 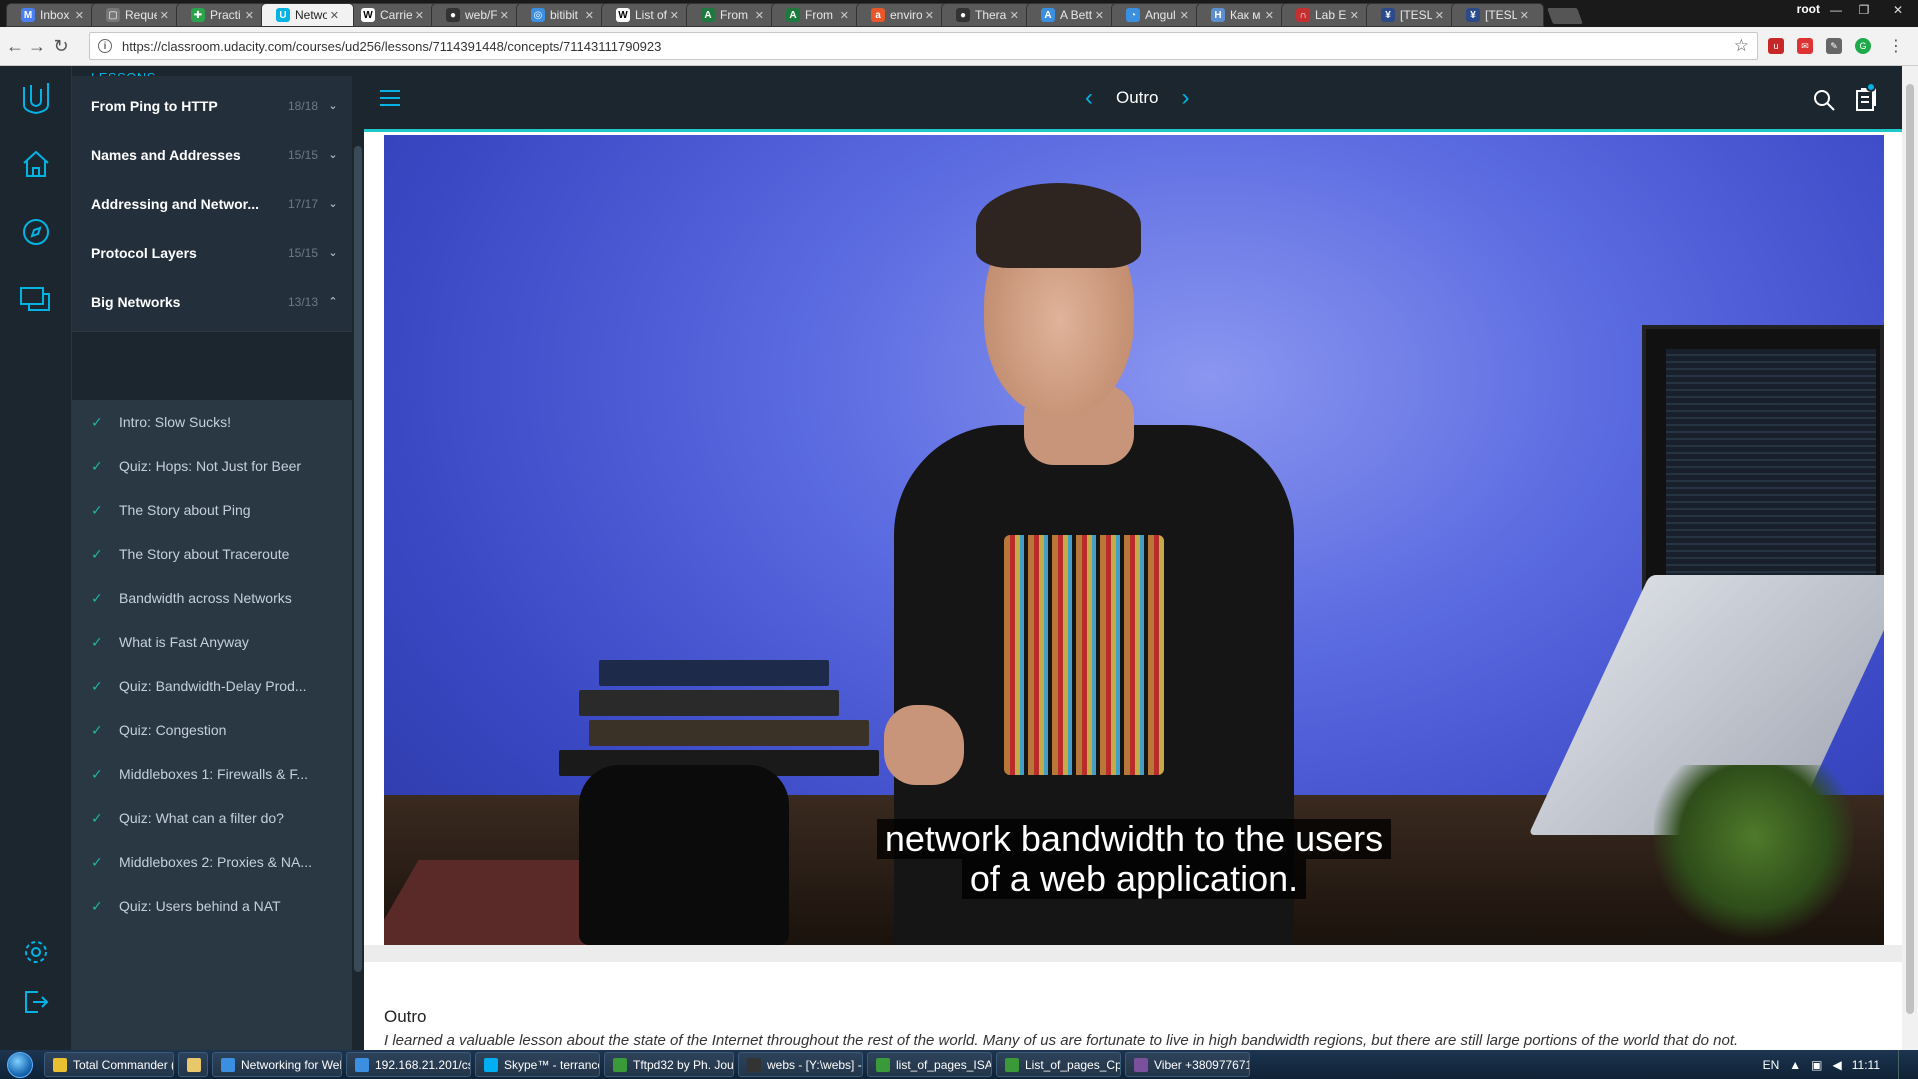 What do you see at coordinates (222, 15) in the screenshot?
I see `browser-tab: ✚ Practi ✕` at bounding box center [222, 15].